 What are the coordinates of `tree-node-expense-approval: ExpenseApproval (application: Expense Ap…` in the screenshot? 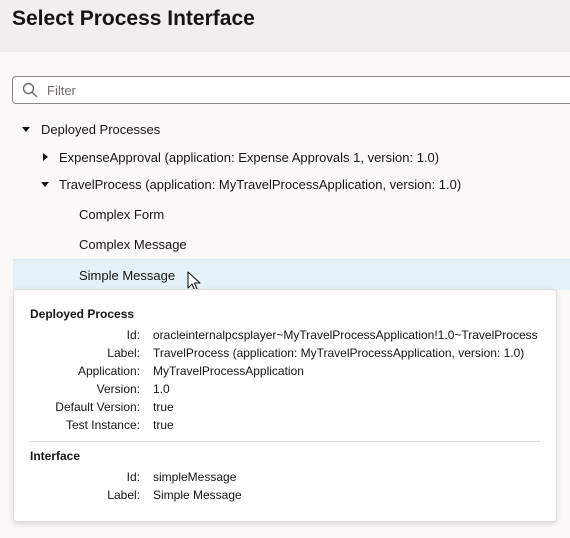 It's located at (285, 157).